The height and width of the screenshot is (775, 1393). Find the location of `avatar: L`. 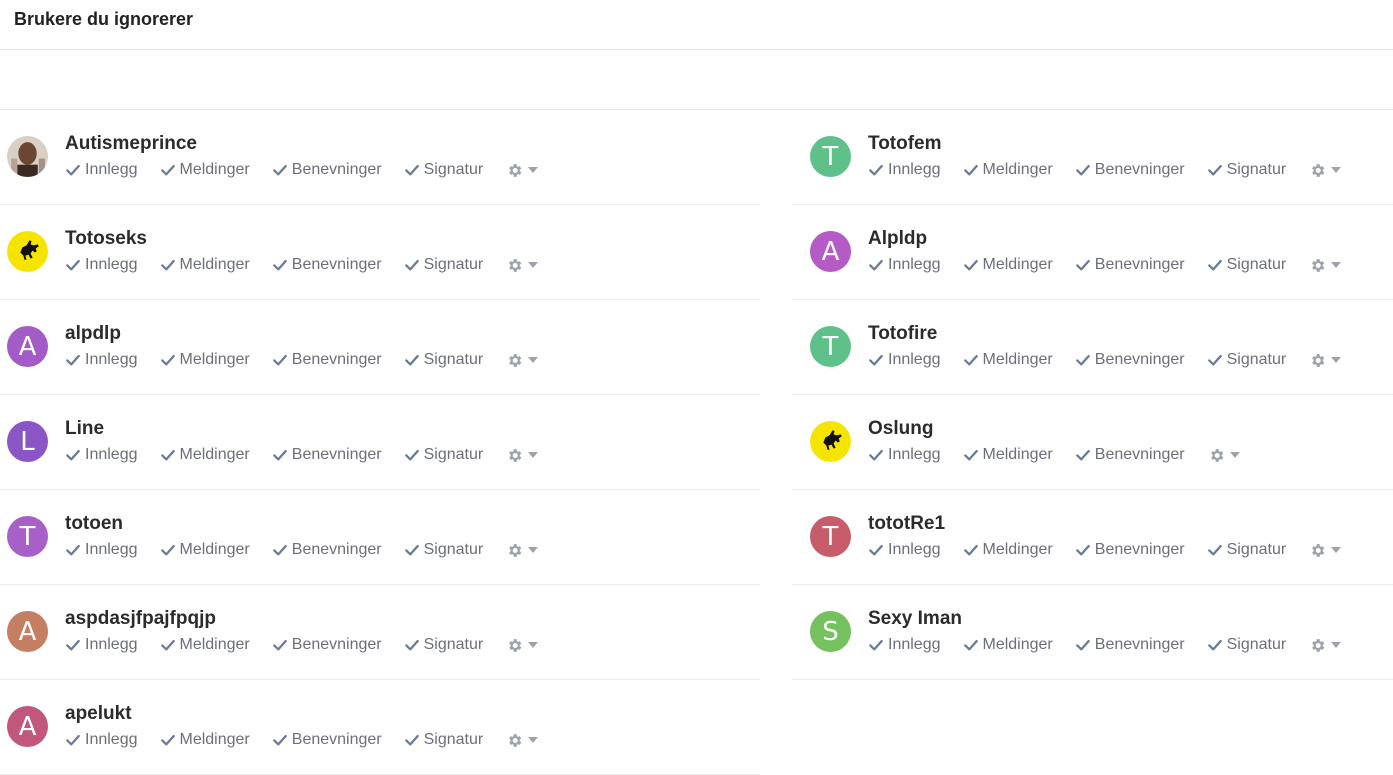

avatar: L is located at coordinates (27, 441).